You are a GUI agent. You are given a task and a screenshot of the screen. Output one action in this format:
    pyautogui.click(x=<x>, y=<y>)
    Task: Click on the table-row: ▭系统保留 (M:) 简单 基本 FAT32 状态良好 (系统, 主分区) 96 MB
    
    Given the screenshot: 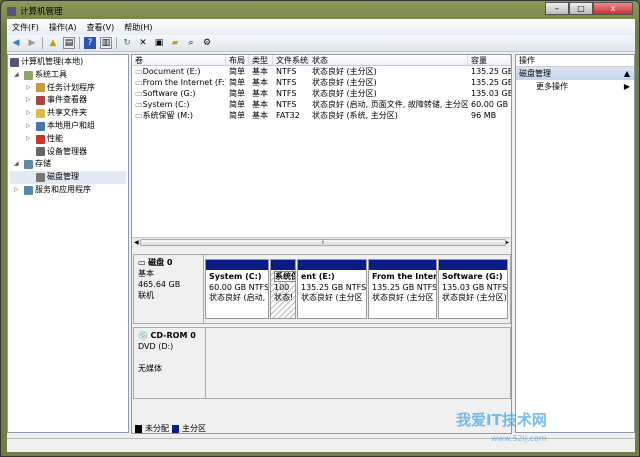 What is the action you would take?
    pyautogui.click(x=321, y=115)
    